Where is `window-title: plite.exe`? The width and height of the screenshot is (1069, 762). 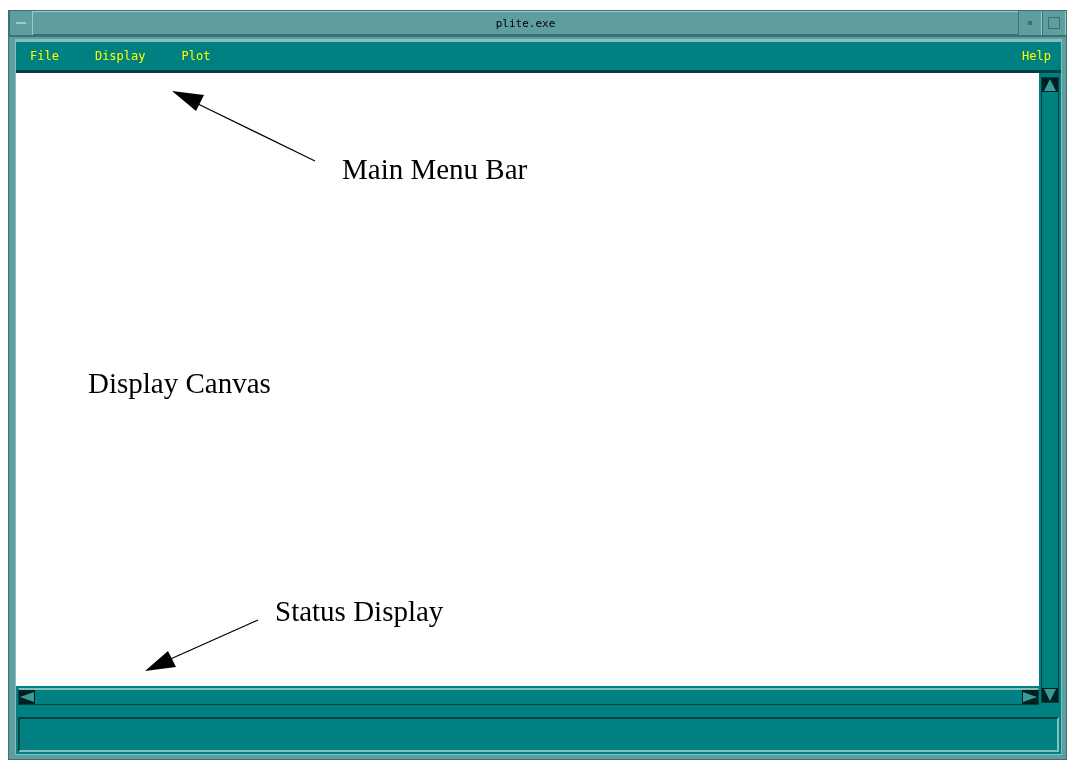
window-title: plite.exe is located at coordinates (525, 23).